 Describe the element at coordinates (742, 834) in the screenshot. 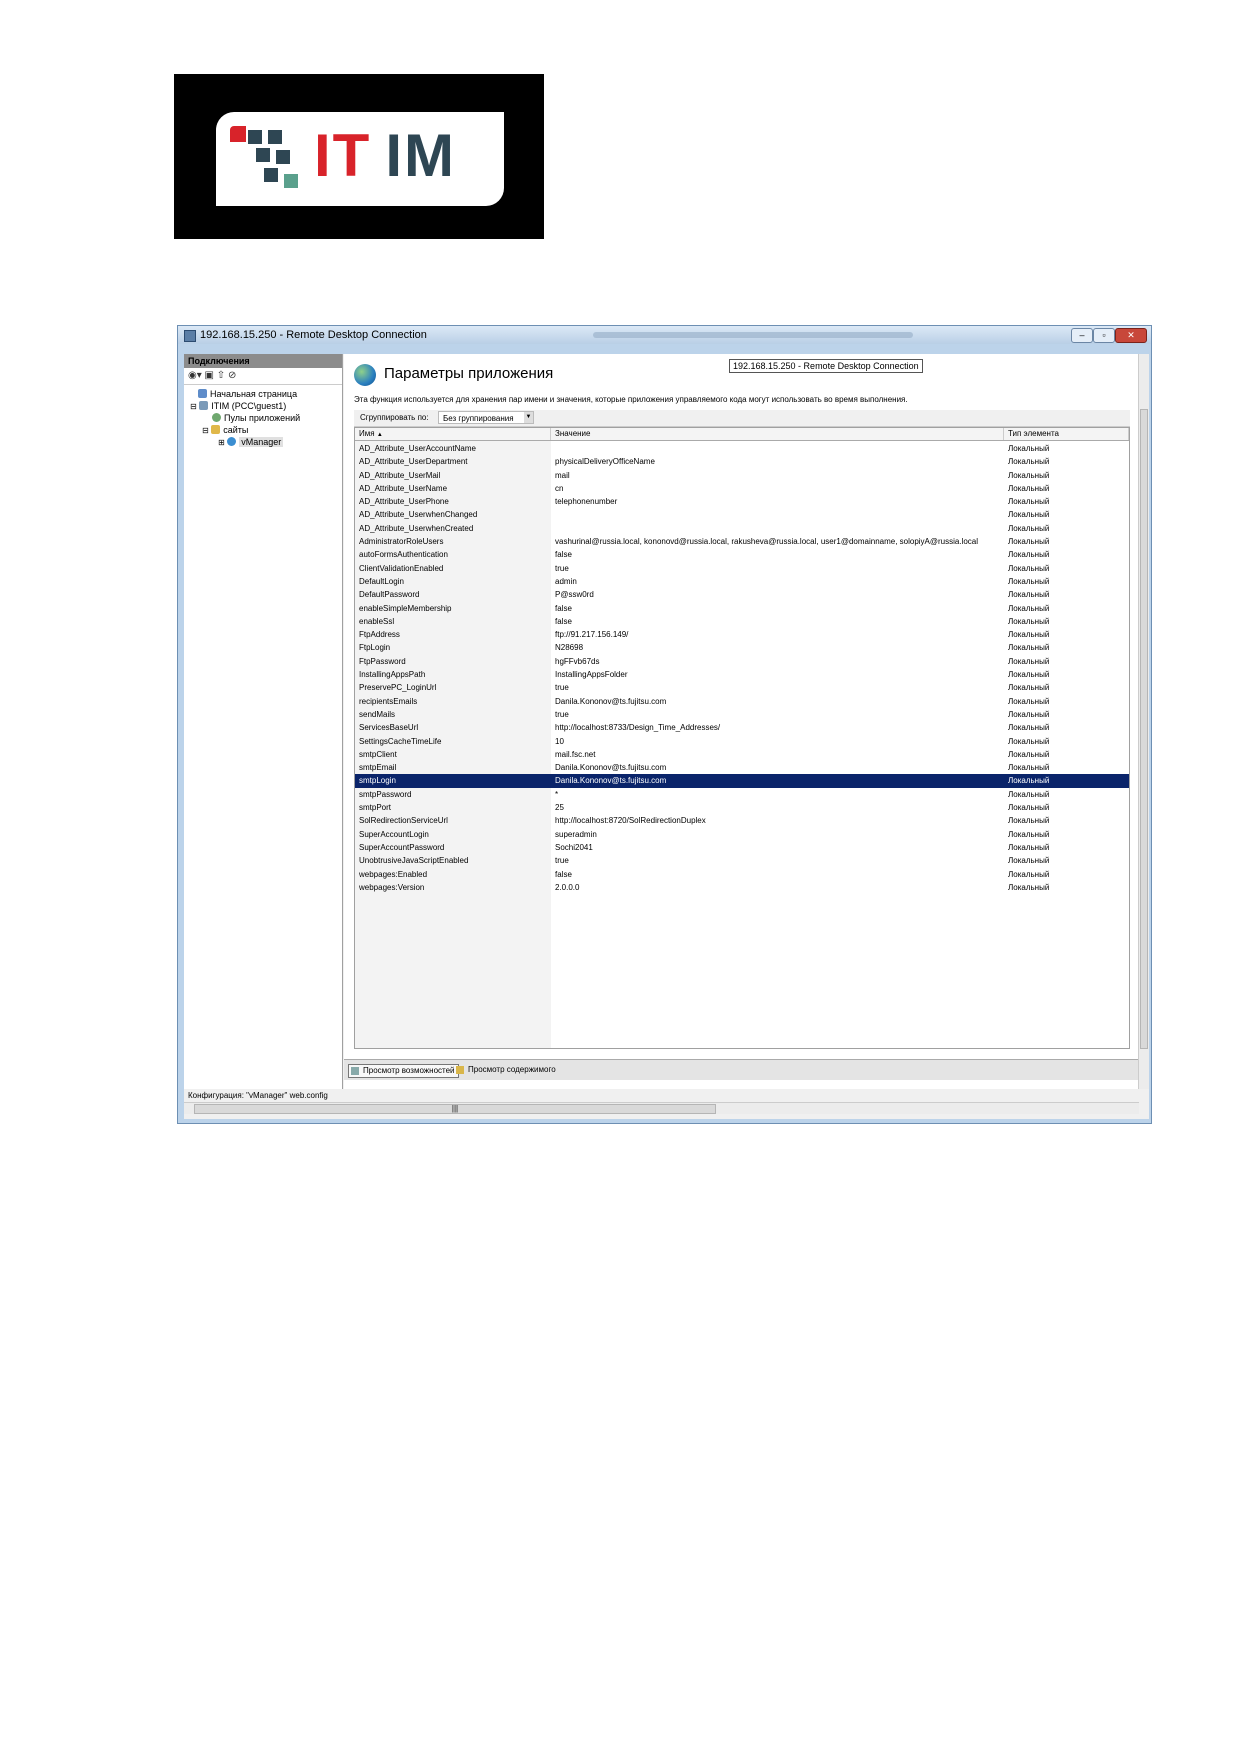

I see `table-row: SuperAccountLogin superadmin Локальный` at that location.